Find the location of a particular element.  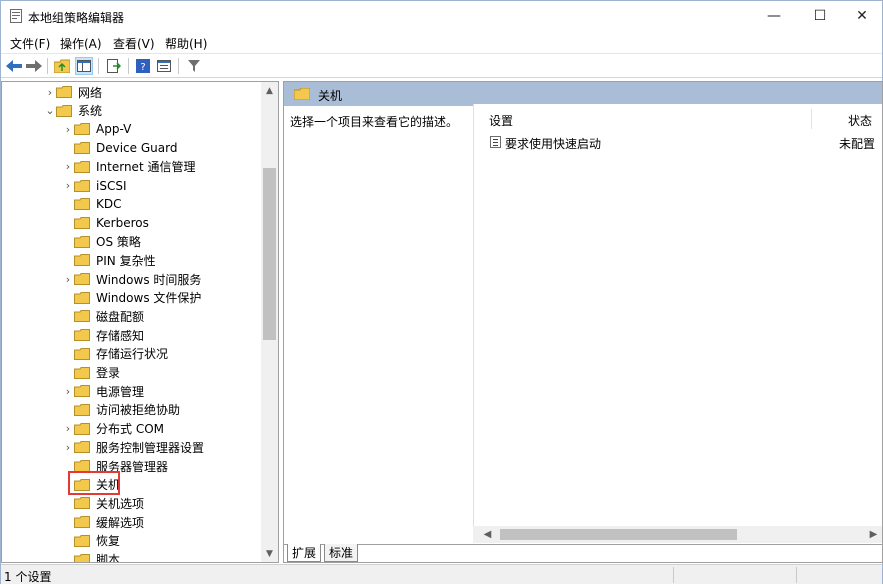

scroll-right-button: ▶ is located at coordinates (873, 534).